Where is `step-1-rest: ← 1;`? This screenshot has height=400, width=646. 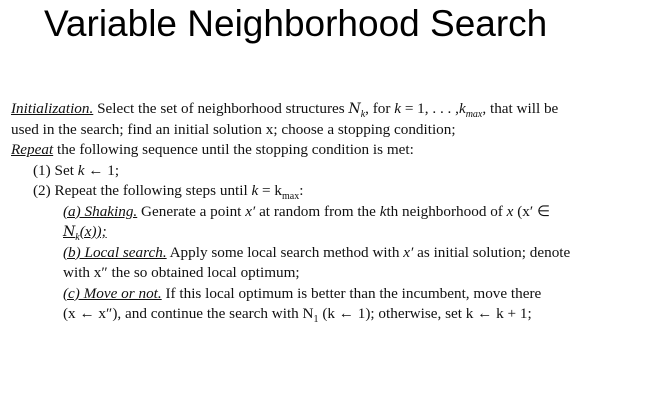 step-1-rest: ← 1; is located at coordinates (102, 170).